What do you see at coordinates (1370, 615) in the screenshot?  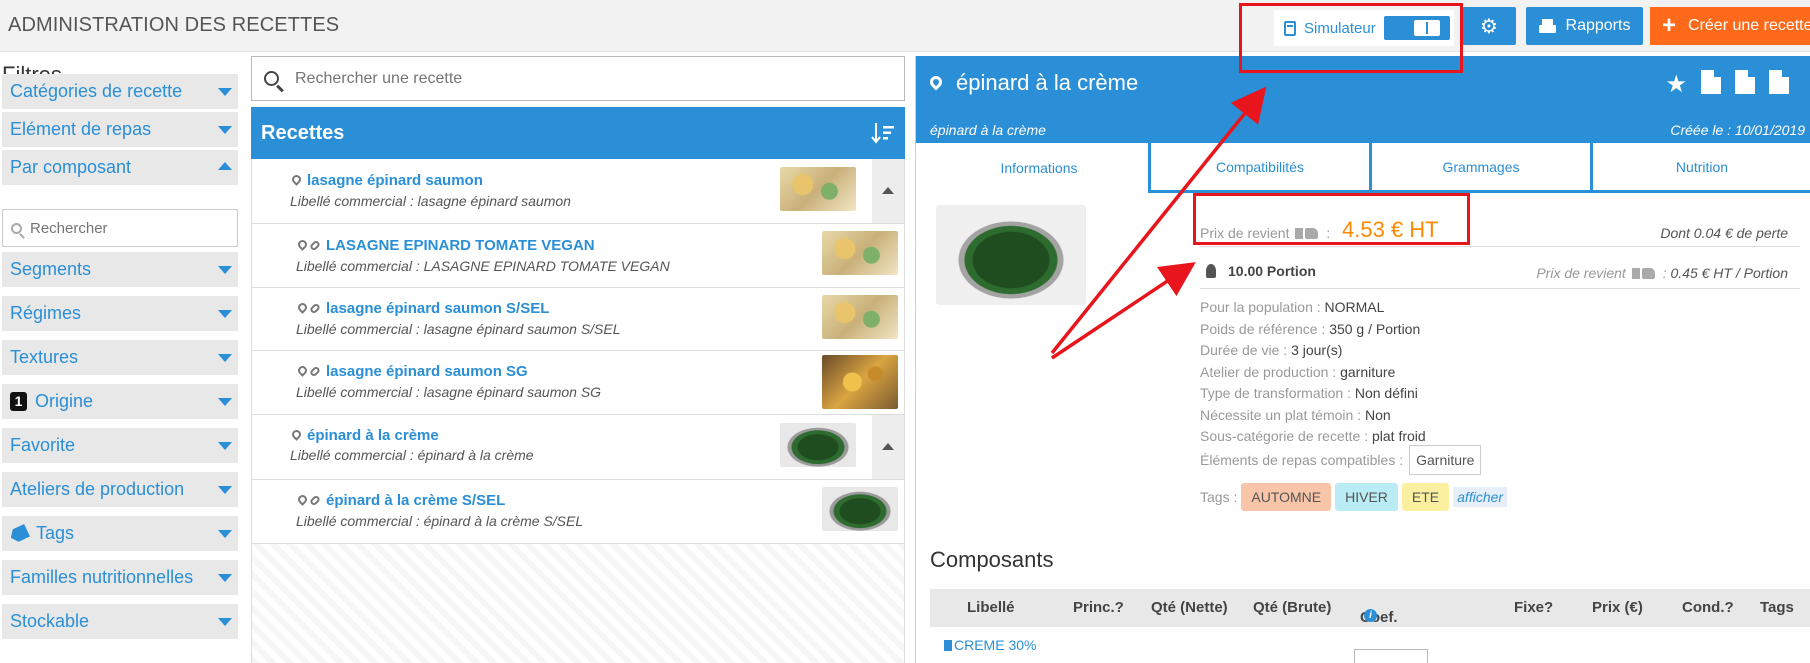 I see `info-icon: i` at bounding box center [1370, 615].